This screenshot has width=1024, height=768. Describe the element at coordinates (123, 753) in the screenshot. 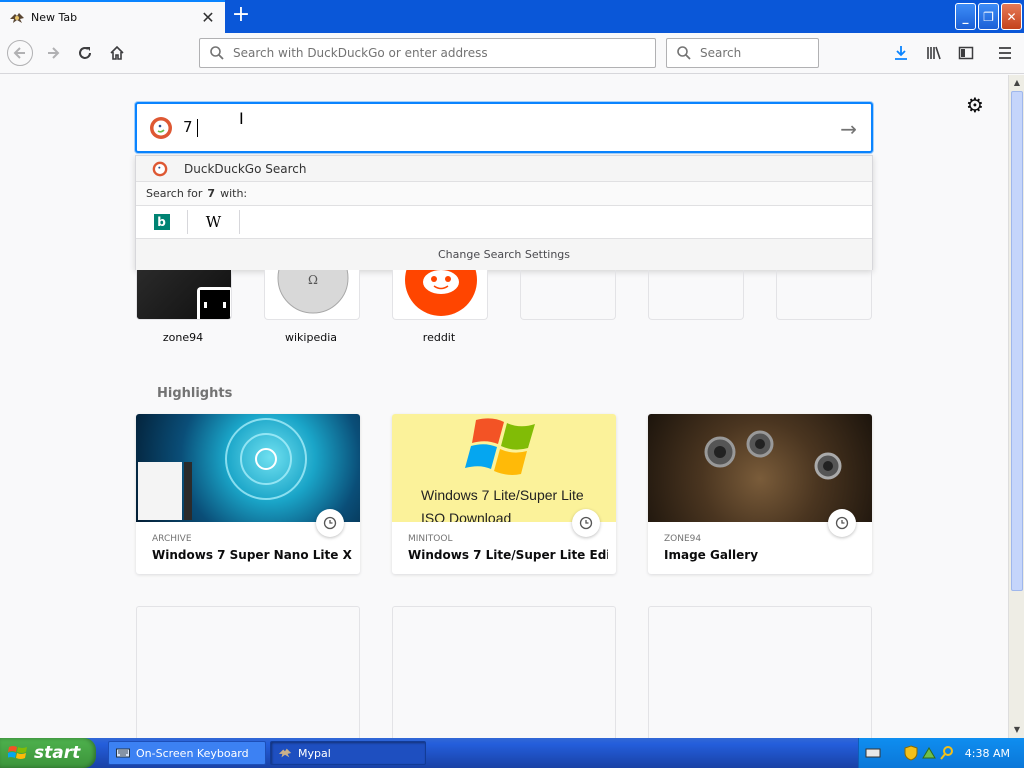

I see `keyboard-icon` at that location.